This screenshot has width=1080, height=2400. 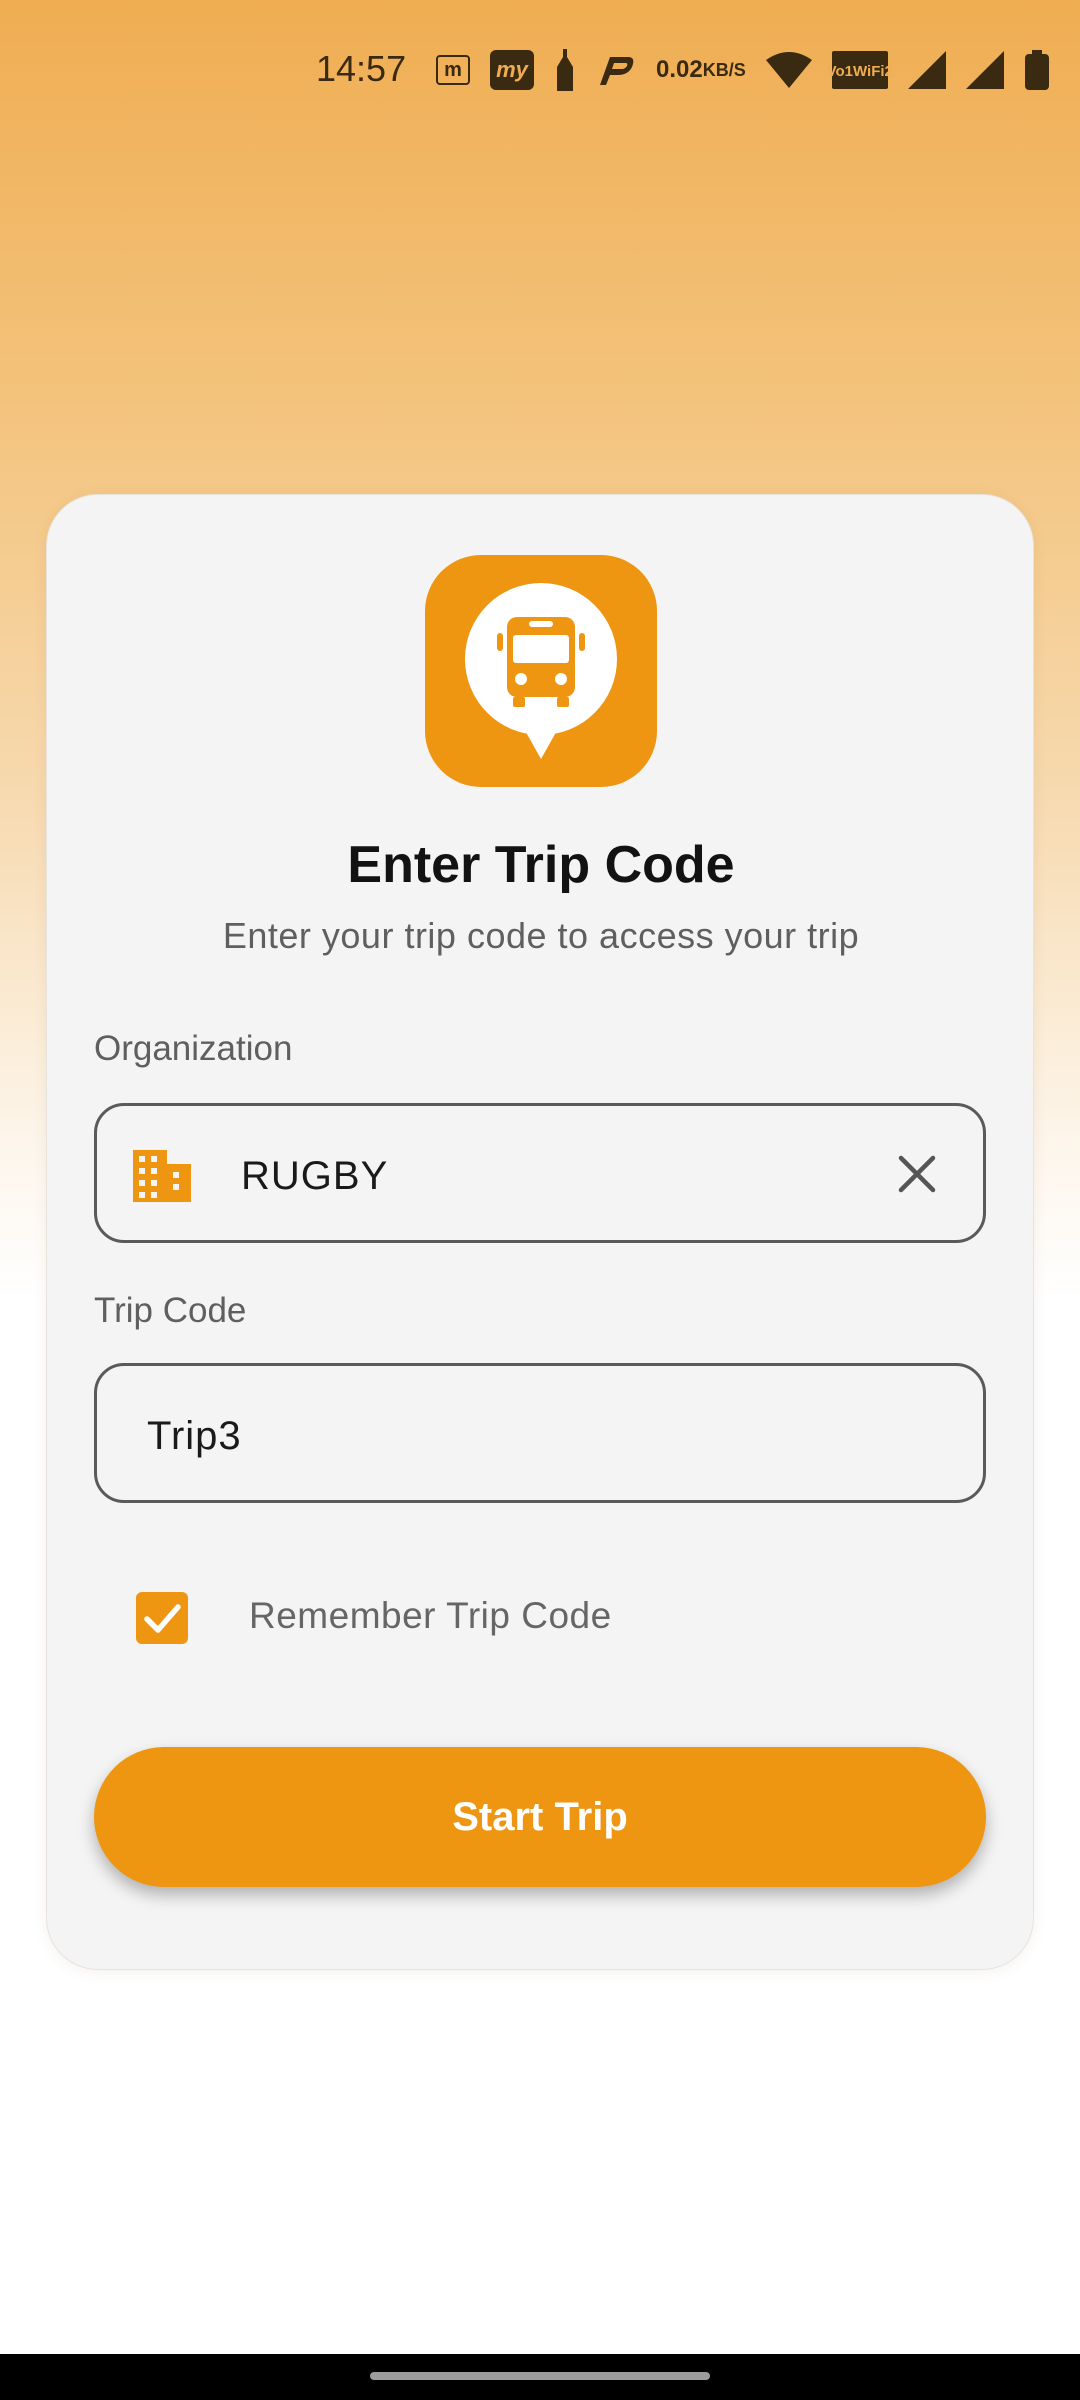 I want to click on volte-wifi-icon: Vo 1 WiFi 2, so click(x=860, y=70).